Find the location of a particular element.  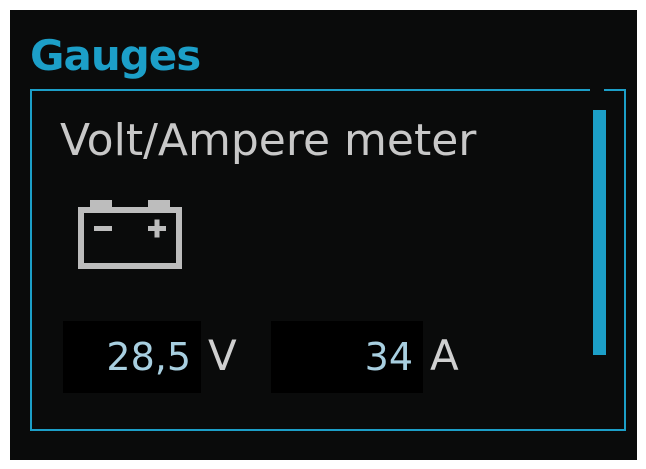

vertical-scrollbar is located at coordinates (600, 232).